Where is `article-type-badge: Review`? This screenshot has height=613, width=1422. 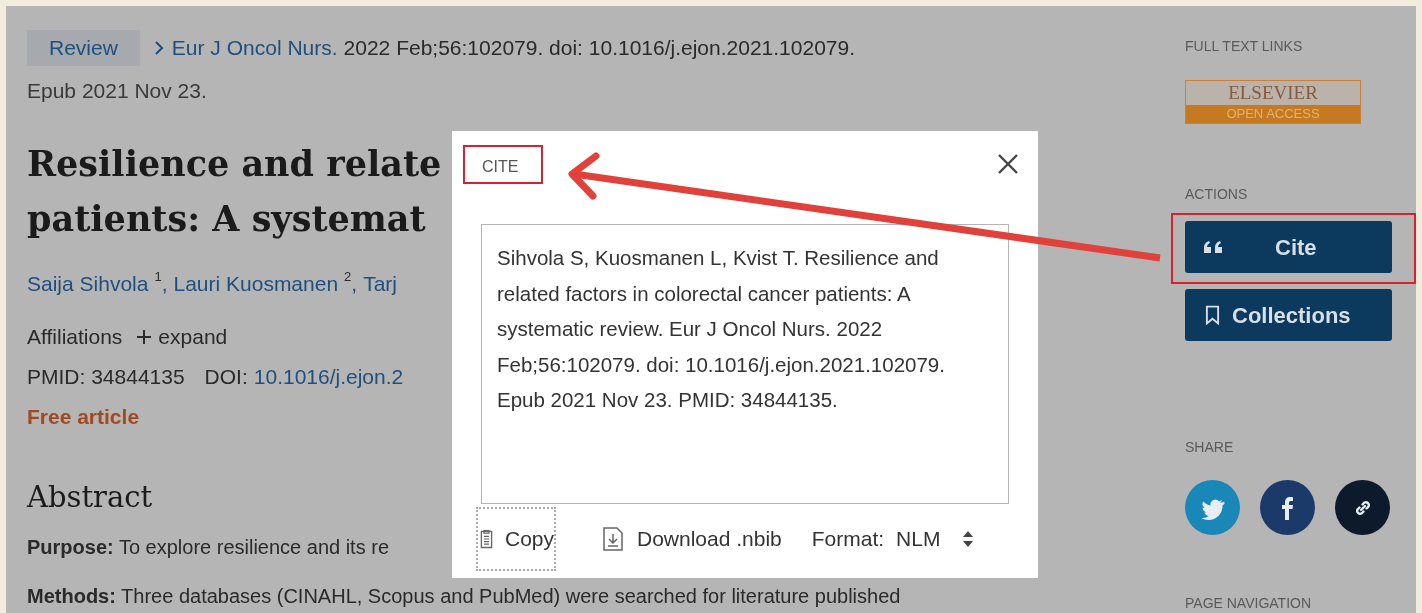
article-type-badge: Review is located at coordinates (83, 47).